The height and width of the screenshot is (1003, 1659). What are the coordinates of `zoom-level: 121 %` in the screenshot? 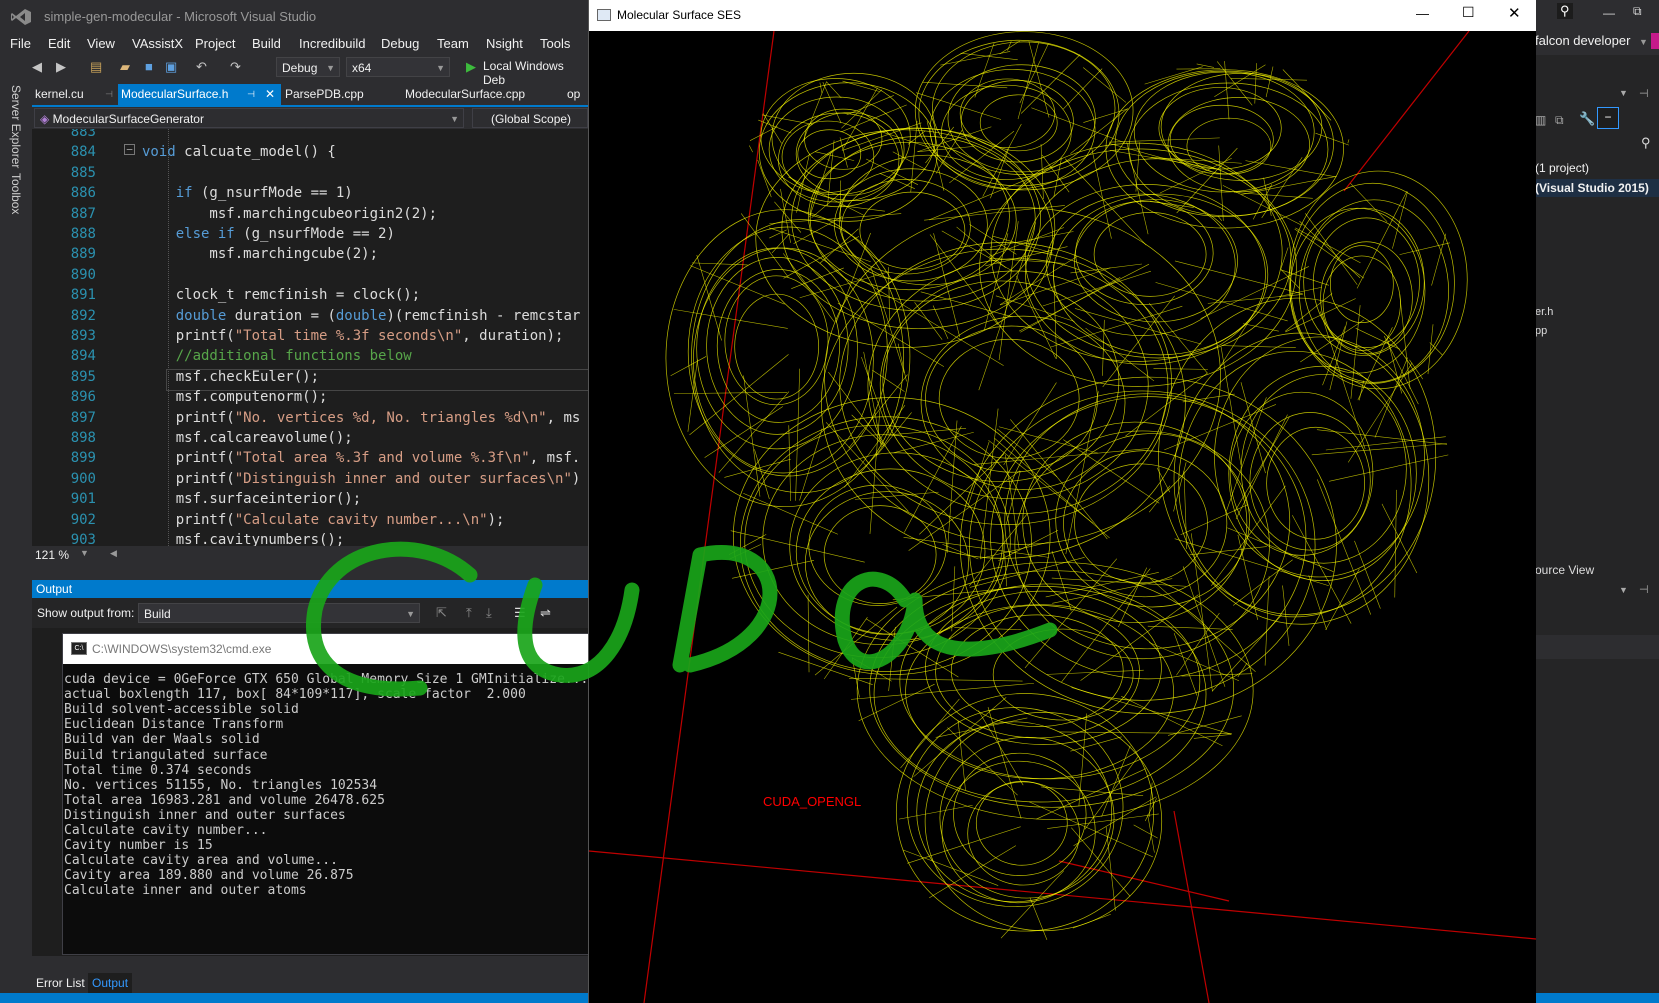 It's located at (52, 555).